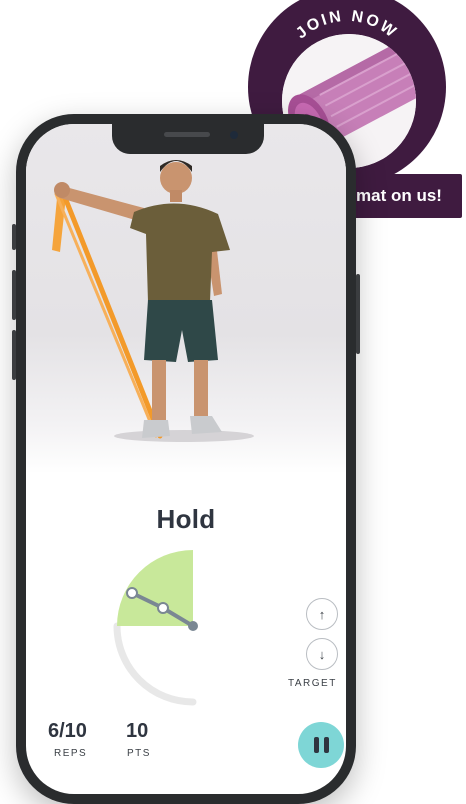 This screenshot has width=466, height=804. I want to click on exercise-status: Hold, so click(186, 519).